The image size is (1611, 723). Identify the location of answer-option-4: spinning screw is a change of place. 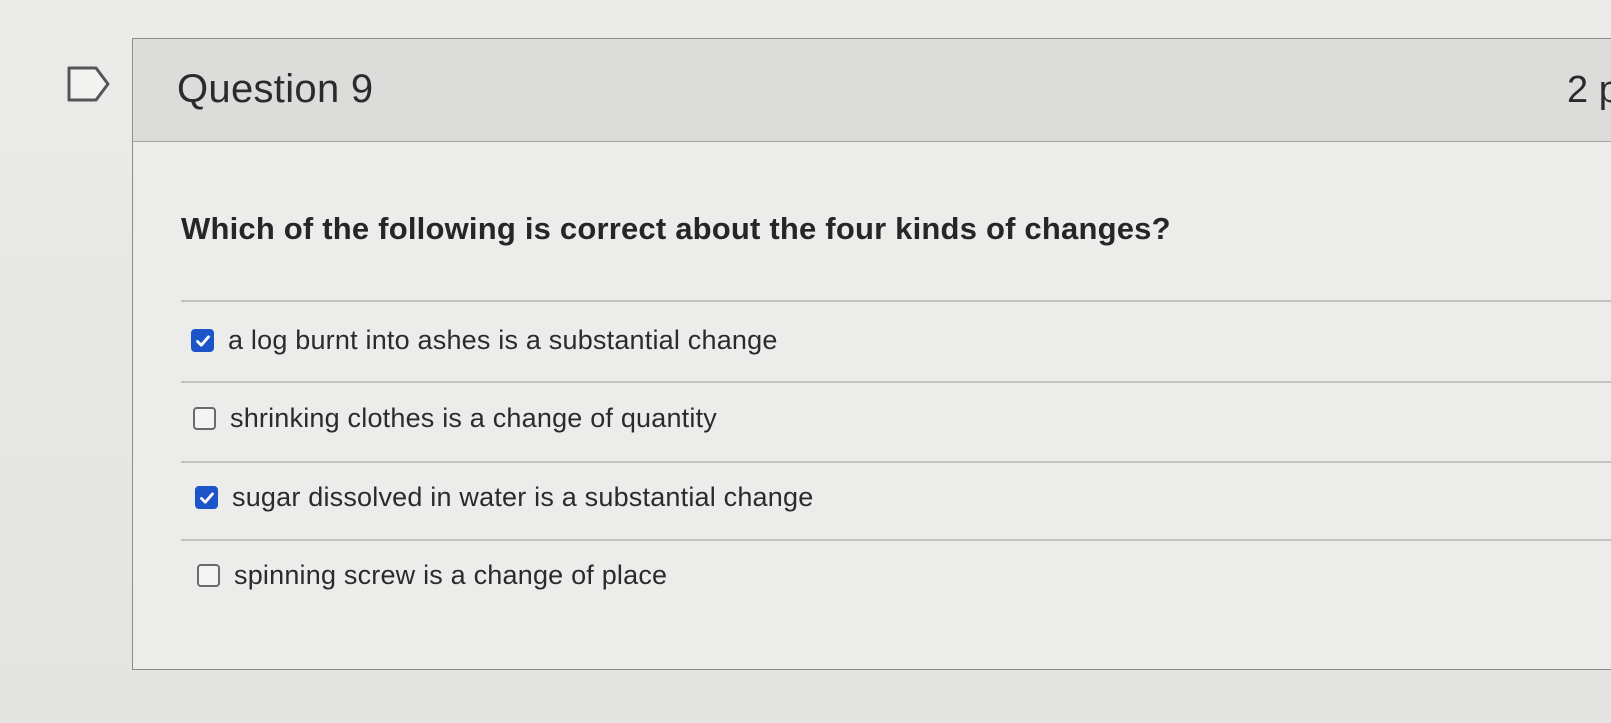
(432, 575).